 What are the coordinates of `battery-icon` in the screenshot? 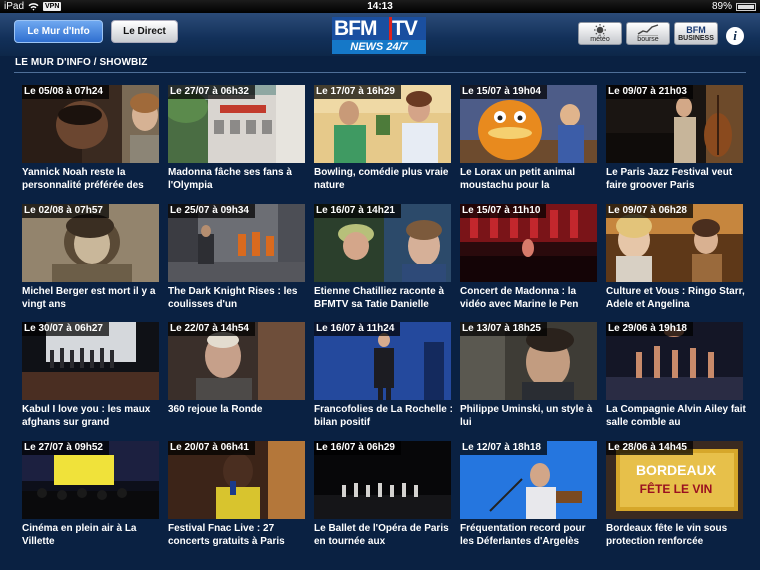 It's located at (746, 6).